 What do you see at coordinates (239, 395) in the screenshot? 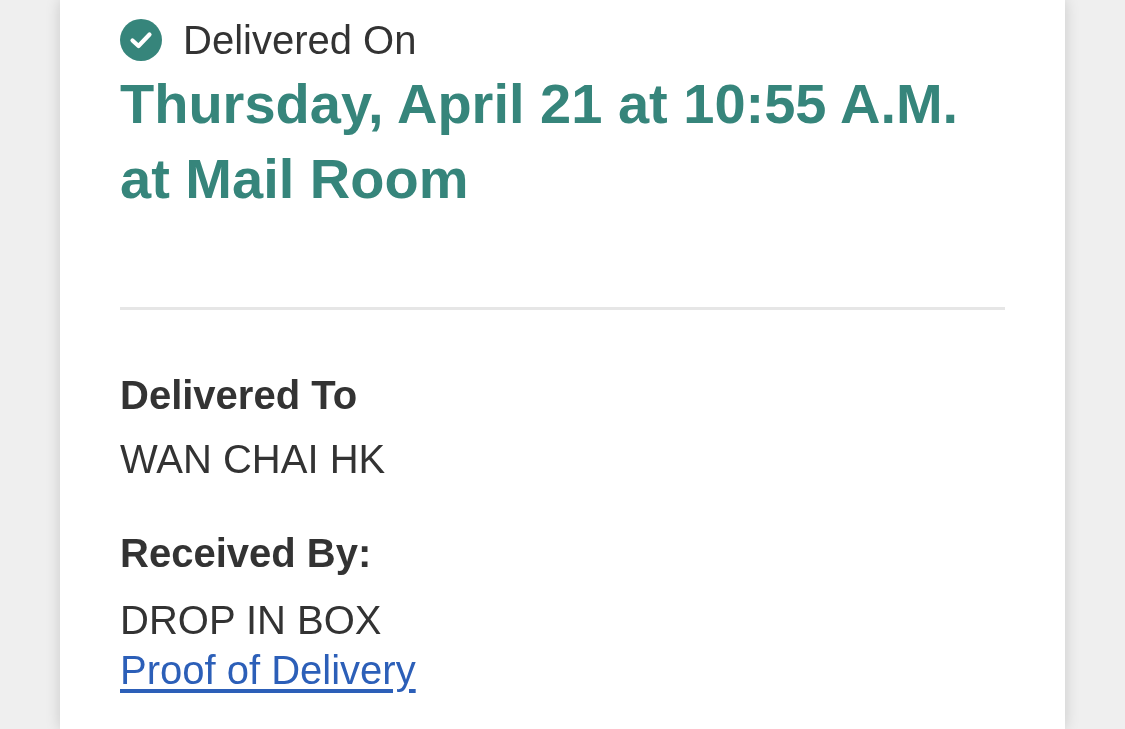
I see `detail-label: Delivered To` at bounding box center [239, 395].